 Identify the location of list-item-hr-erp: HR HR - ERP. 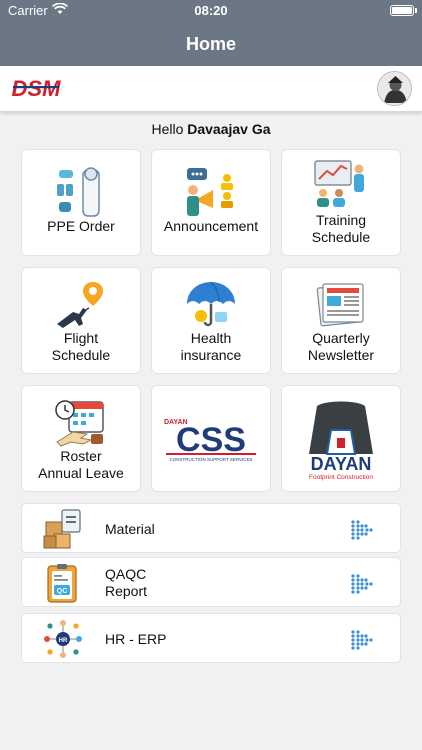
(211, 638).